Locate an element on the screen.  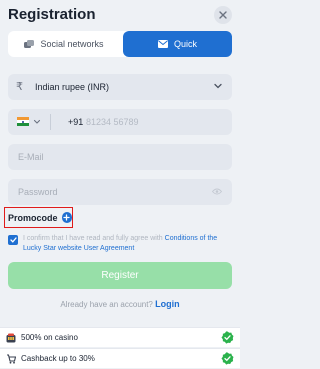
currency-select: ₹ Indian rupee (INR) is located at coordinates (120, 87).